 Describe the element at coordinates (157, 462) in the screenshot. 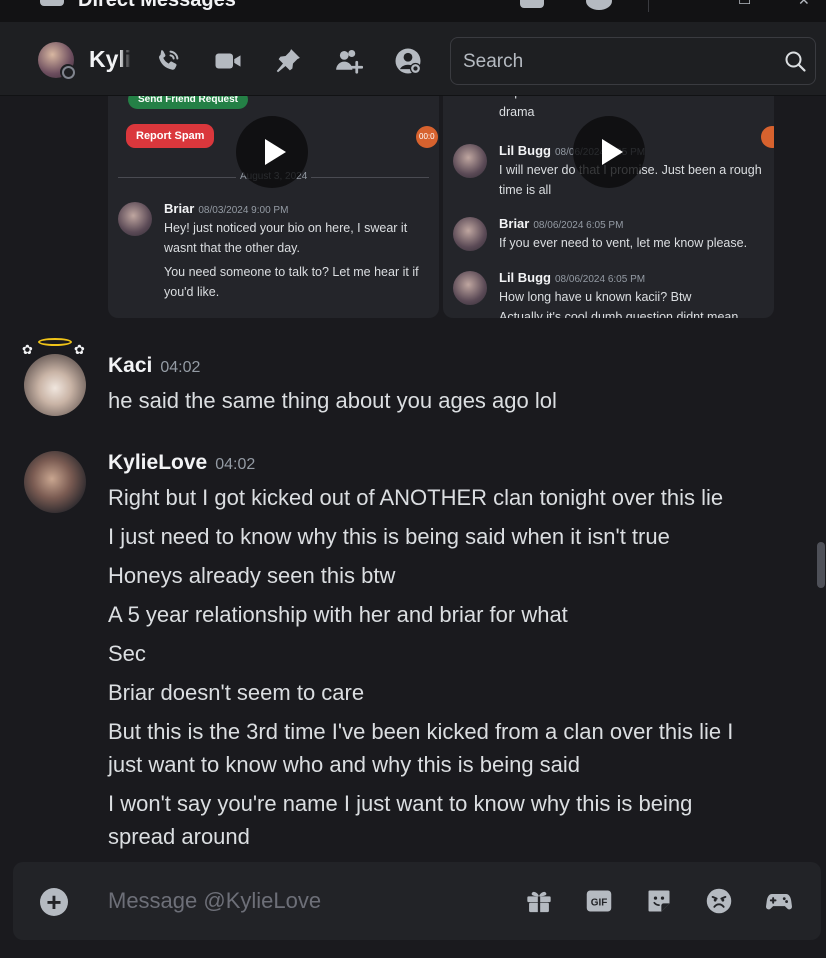

I see `author-name: KylieLove` at that location.